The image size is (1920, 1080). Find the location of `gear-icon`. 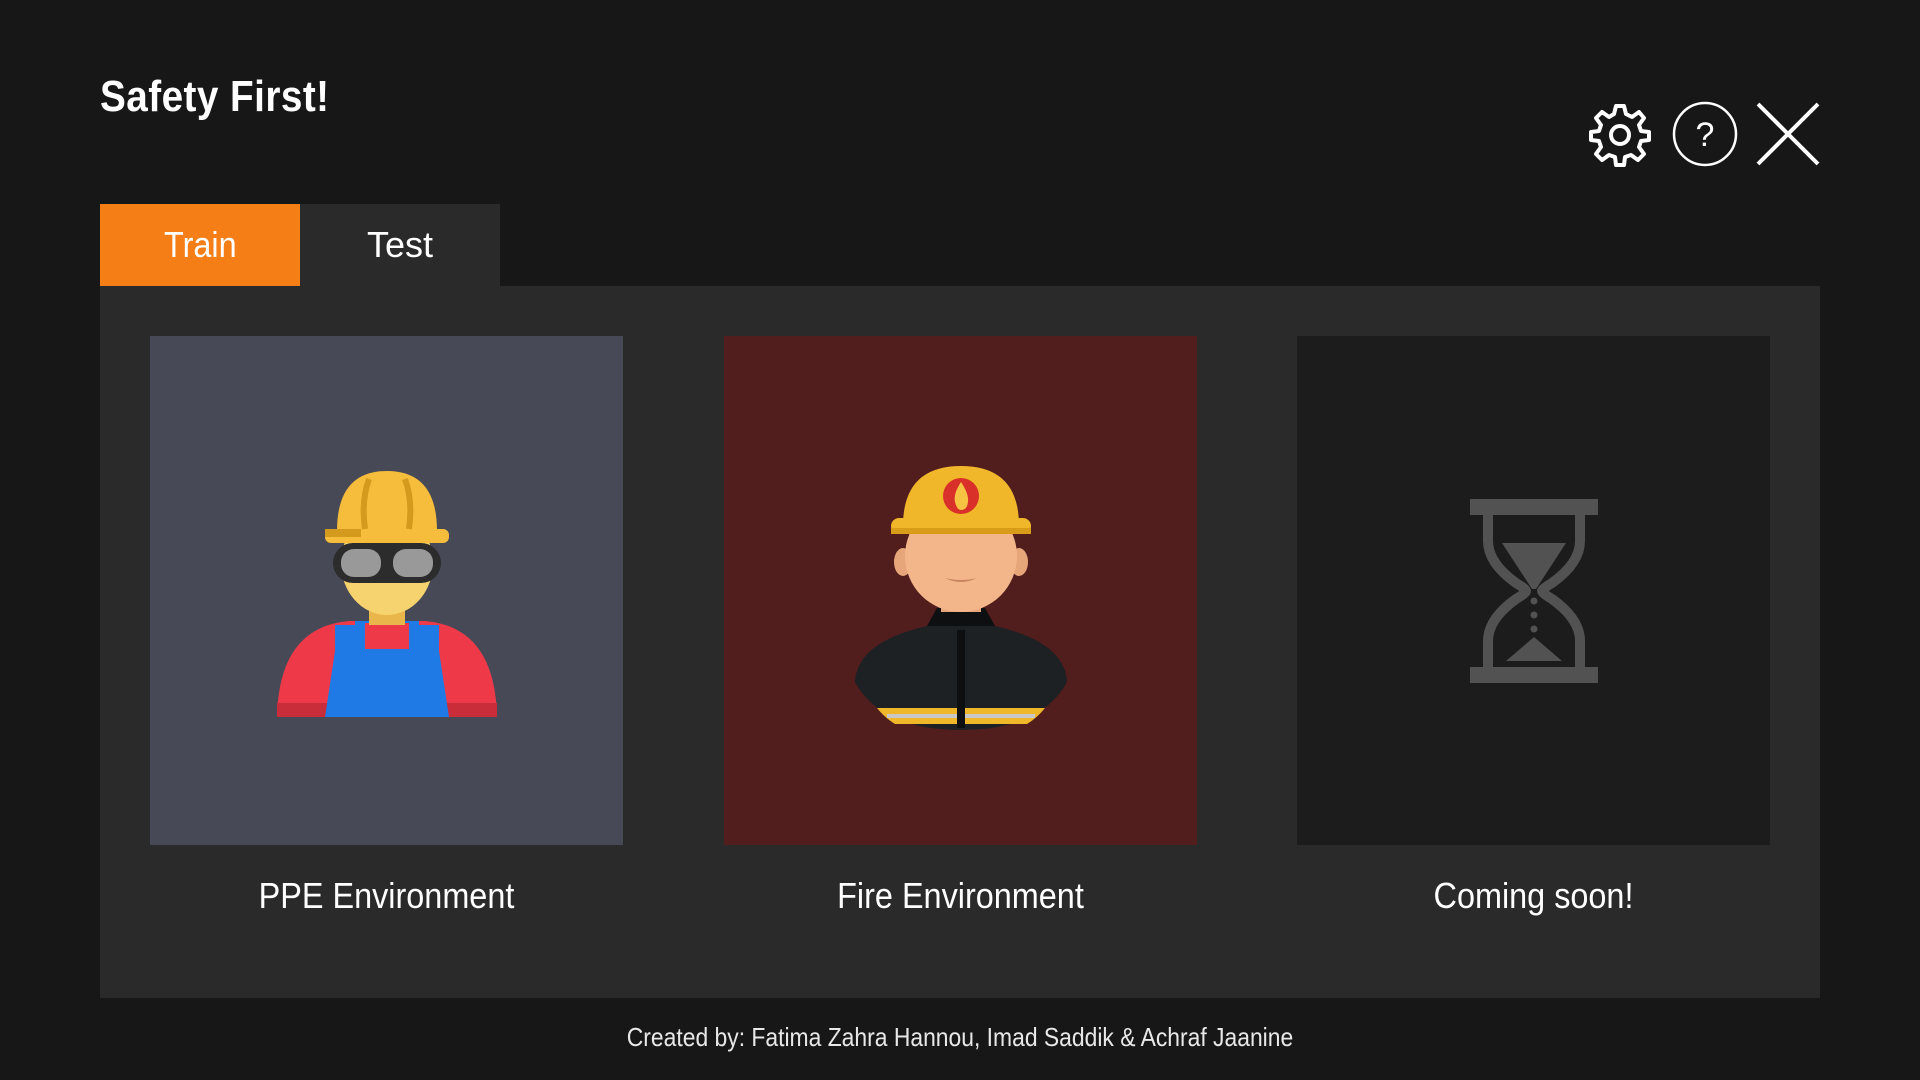

gear-icon is located at coordinates (1620, 135).